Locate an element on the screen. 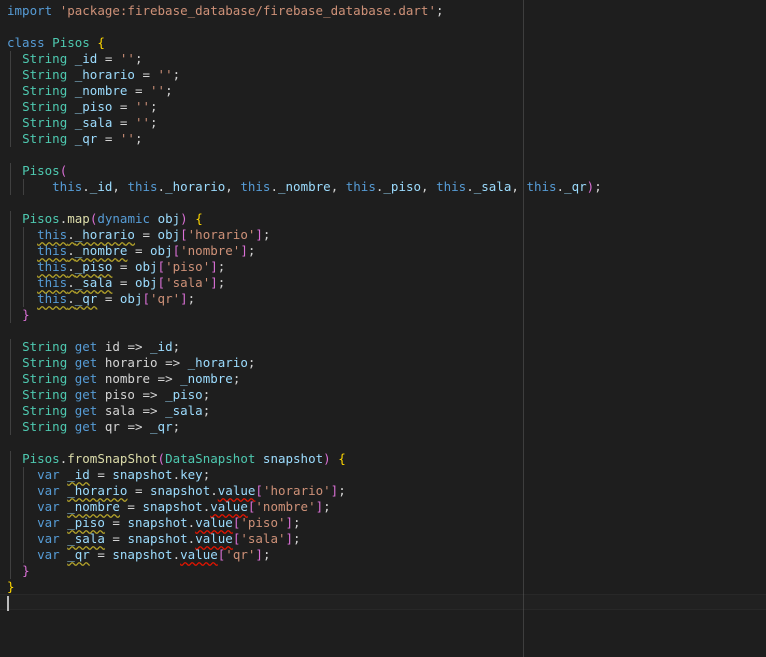 Image resolution: width=766 pixels, height=657 pixels. code-line: this._sala = obj['sala']; is located at coordinates (383, 283).